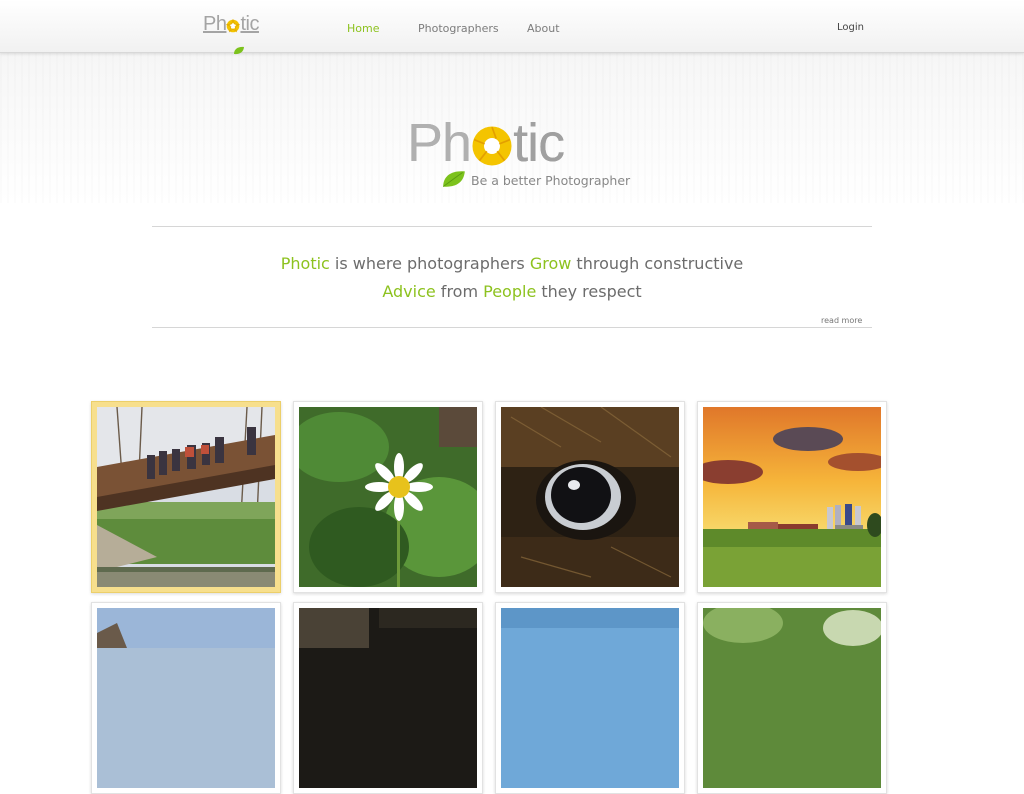 The height and width of the screenshot is (794, 1024). What do you see at coordinates (512, 27) in the screenshot?
I see `top-navigation-bar: Ph tic Home Photographers About Login` at bounding box center [512, 27].